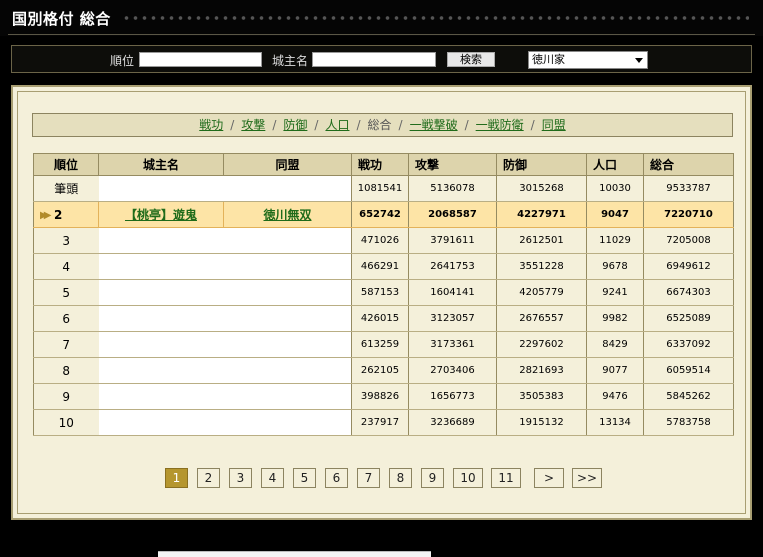  Describe the element at coordinates (688, 164) in the screenshot. I see `col-header-sougou: 総合` at that location.